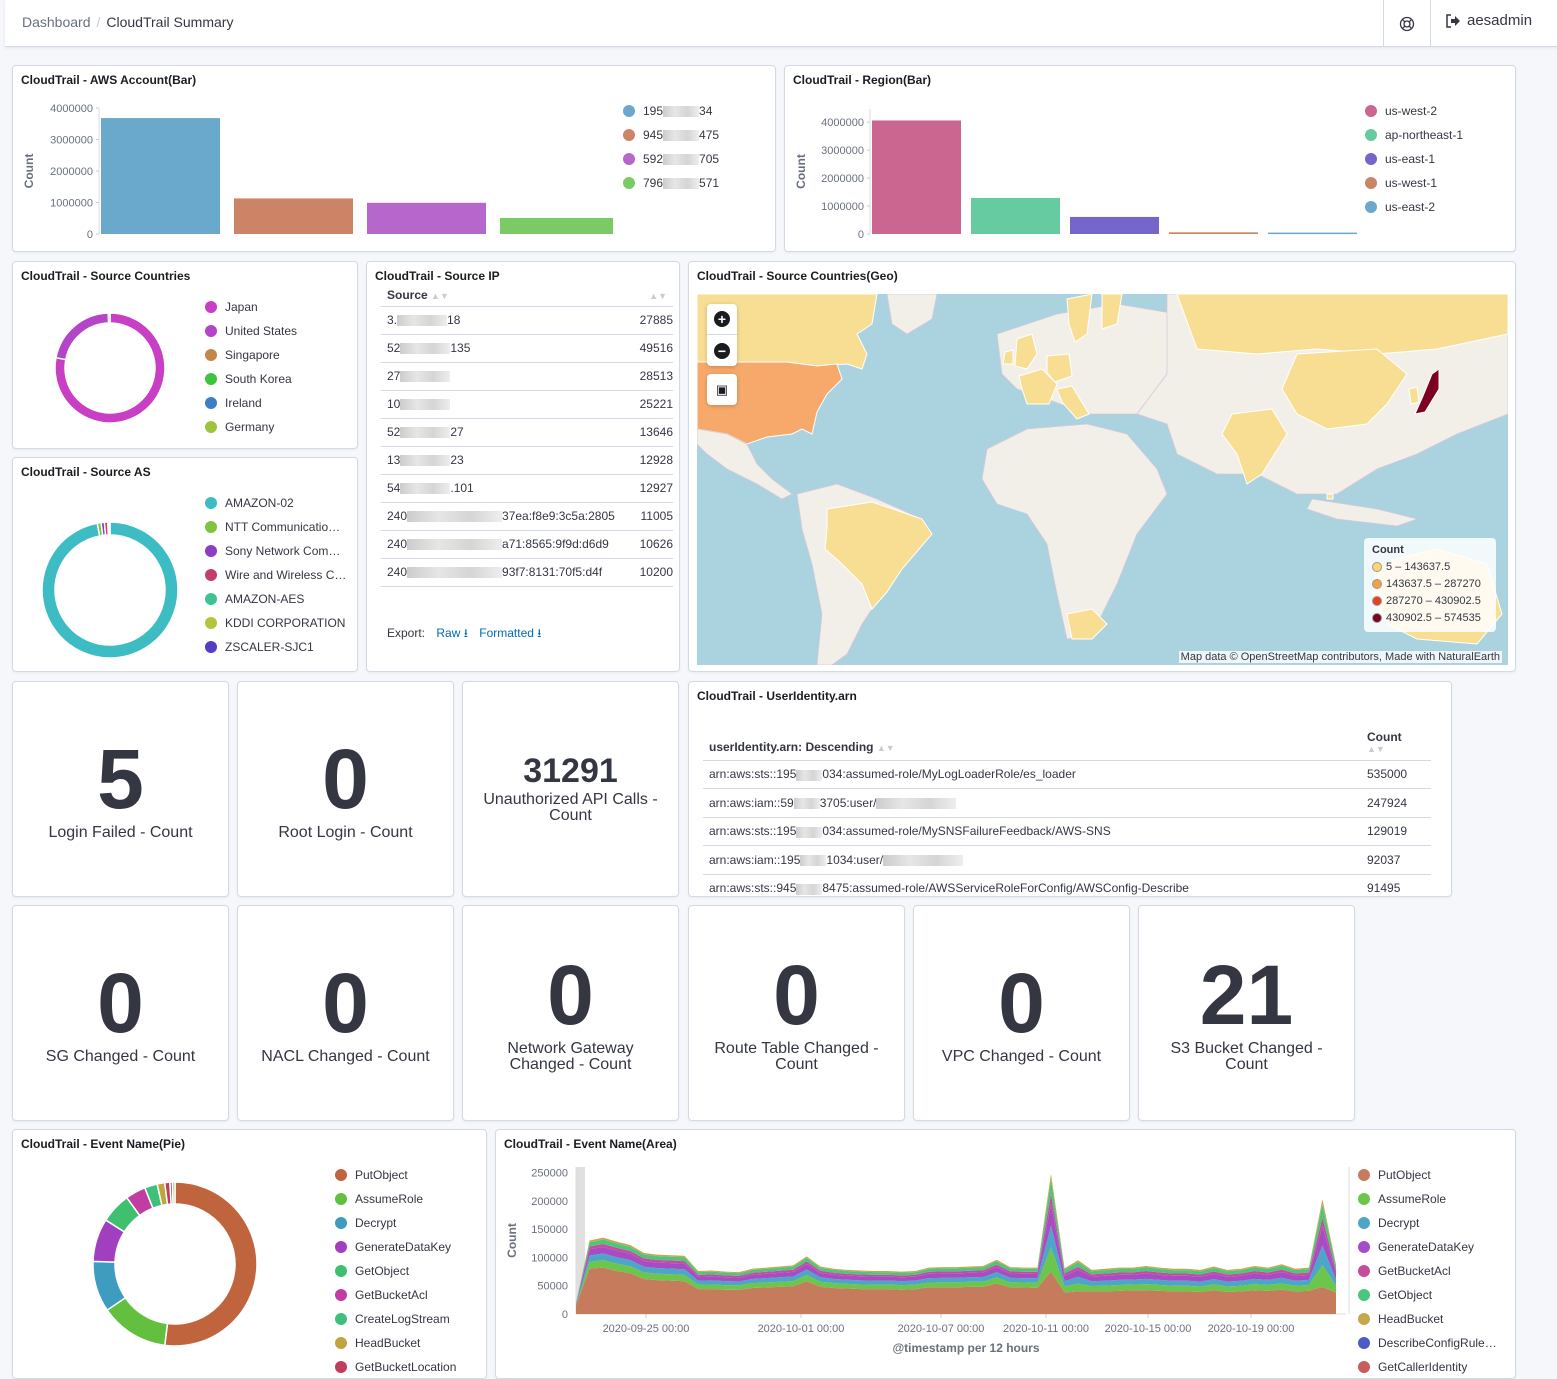  I want to click on map-country-russia, so click(1342, 324).